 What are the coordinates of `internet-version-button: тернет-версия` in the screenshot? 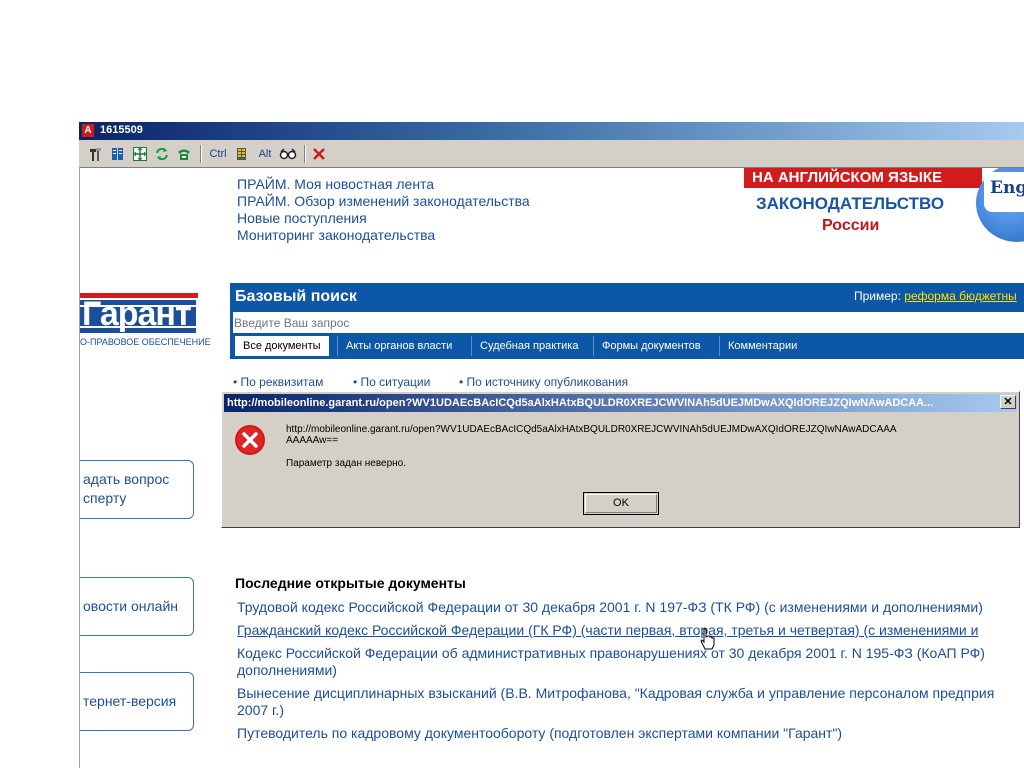 It's located at (137, 701).